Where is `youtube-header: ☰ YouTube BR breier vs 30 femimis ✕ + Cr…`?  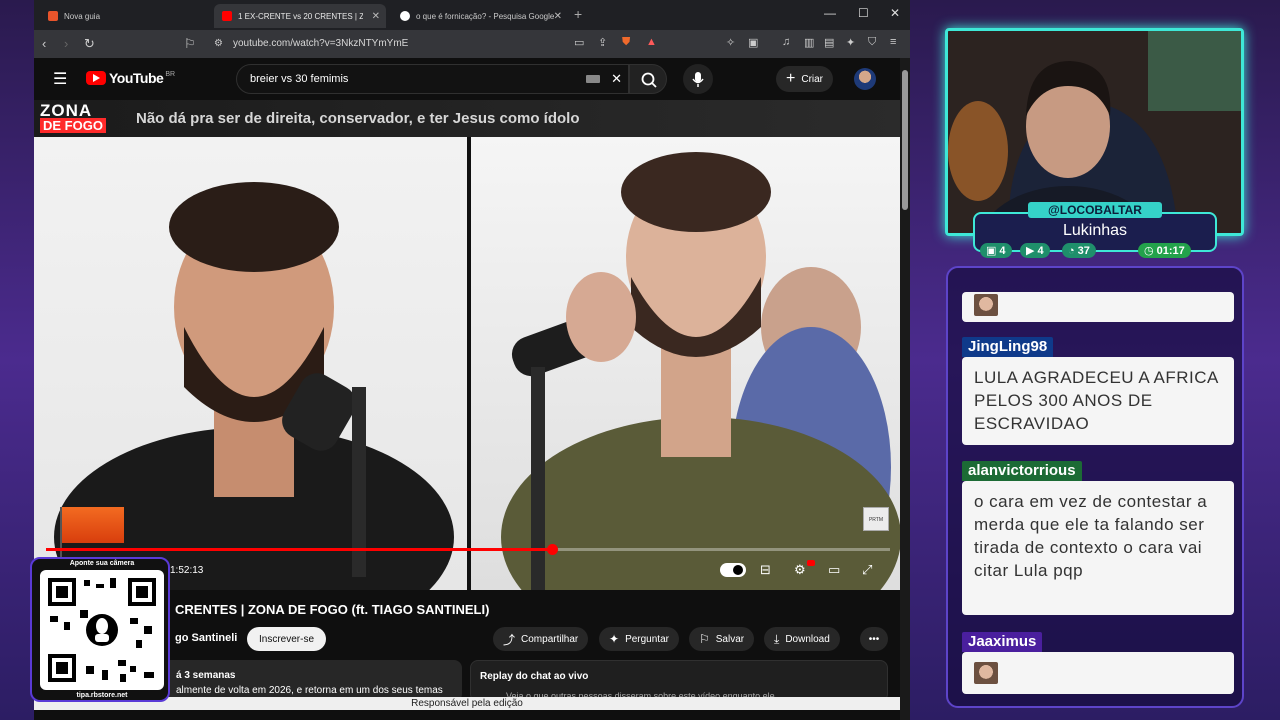 youtube-header: ☰ YouTube BR breier vs 30 femimis ✕ + Cr… is located at coordinates (467, 79).